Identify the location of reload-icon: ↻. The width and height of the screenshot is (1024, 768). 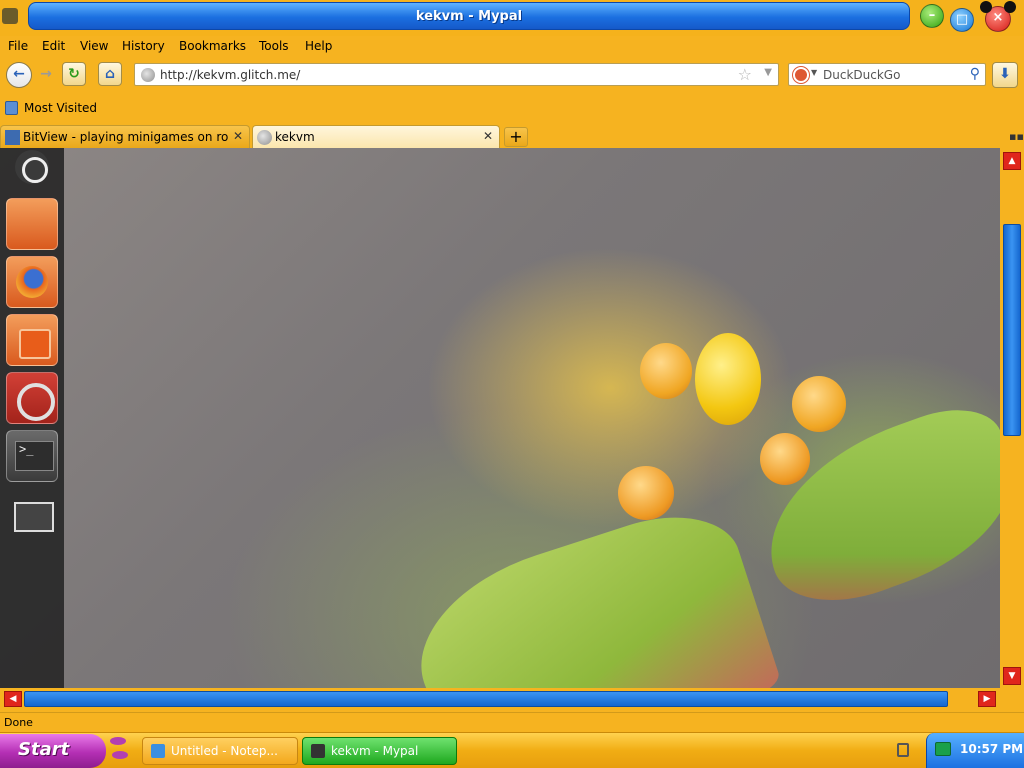
(74, 74).